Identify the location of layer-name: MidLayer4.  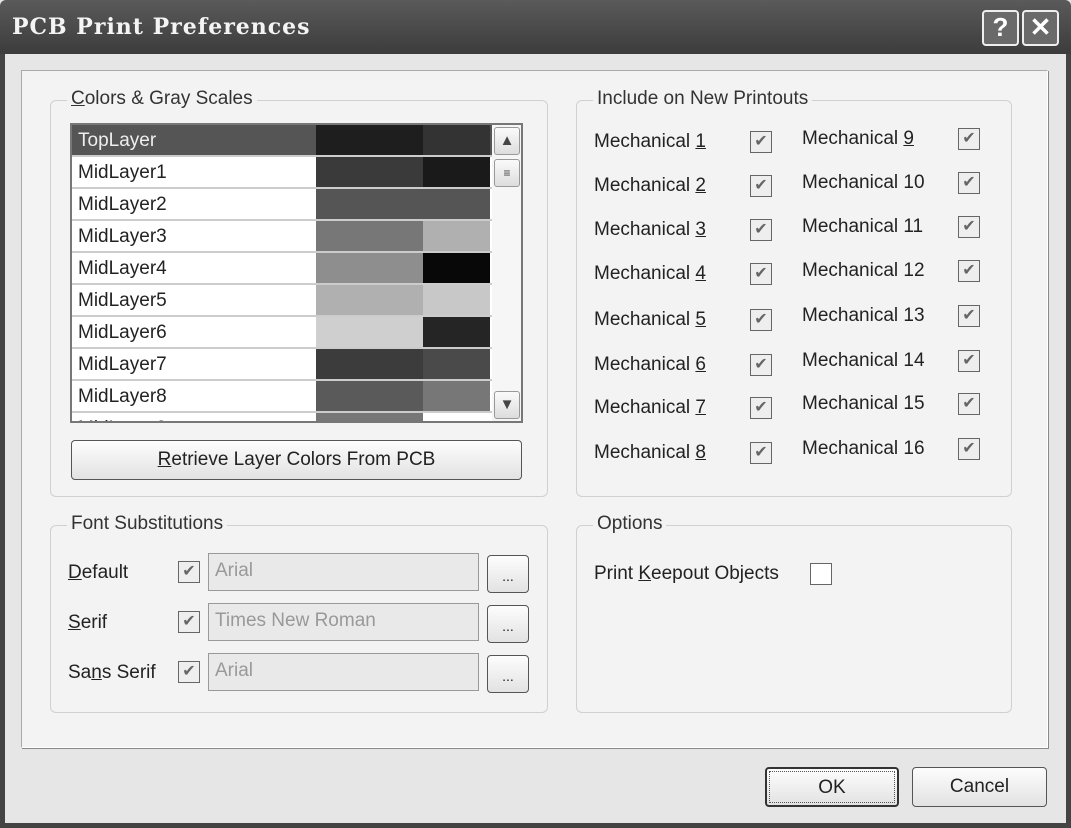
(122, 268).